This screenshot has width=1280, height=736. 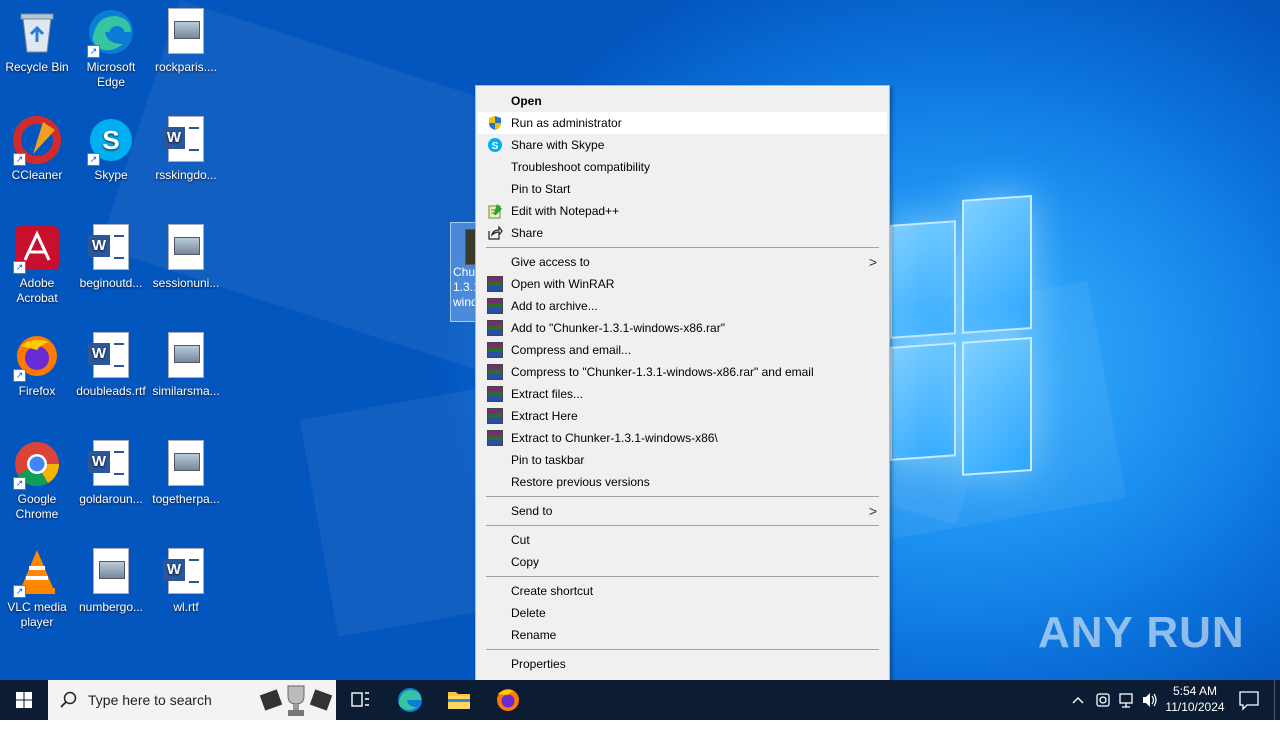 What do you see at coordinates (37, 365) in the screenshot?
I see `desktop-icon-firefox: ↗ Firefox` at bounding box center [37, 365].